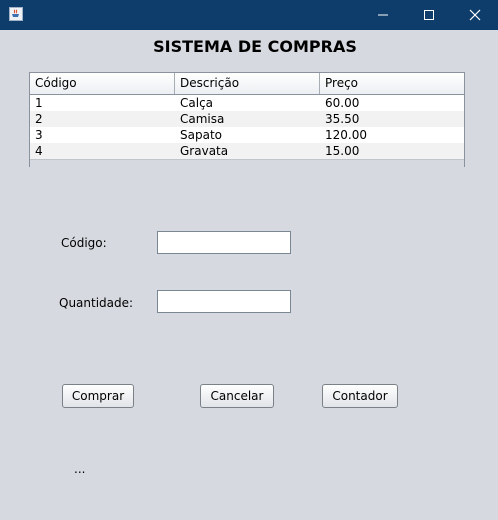 This screenshot has height=520, width=498. What do you see at coordinates (202, 119) in the screenshot?
I see `cell-descricao: Camisa` at bounding box center [202, 119].